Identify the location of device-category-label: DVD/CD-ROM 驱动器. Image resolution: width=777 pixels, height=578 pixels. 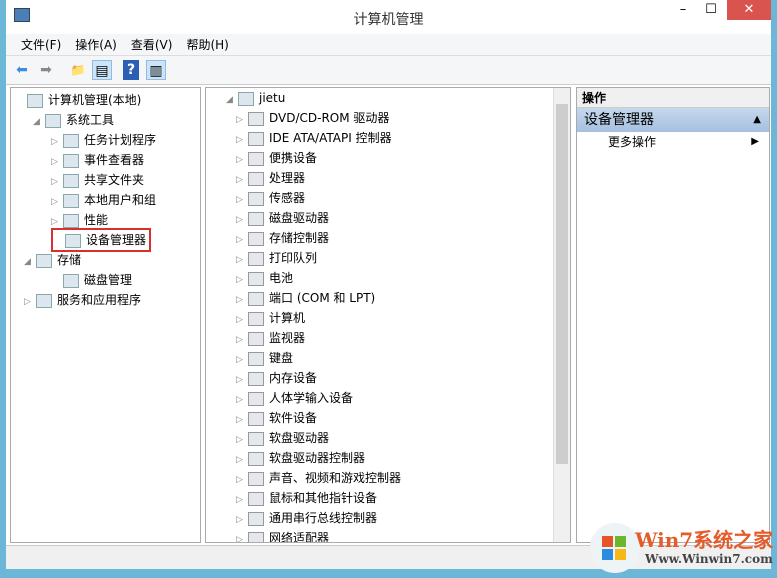
(329, 118).